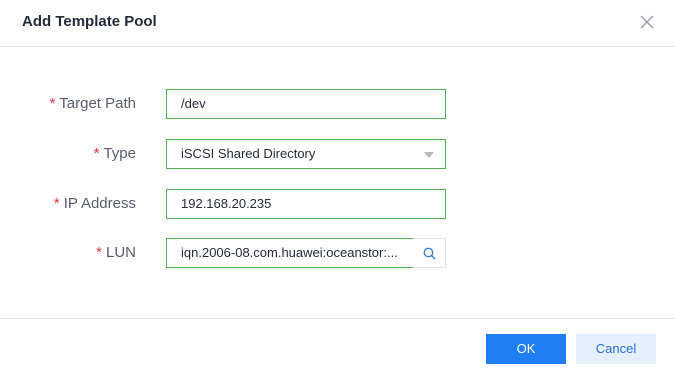 The height and width of the screenshot is (377, 675). What do you see at coordinates (306, 204) in the screenshot?
I see `ip-address-input: 192.168.20.235` at bounding box center [306, 204].